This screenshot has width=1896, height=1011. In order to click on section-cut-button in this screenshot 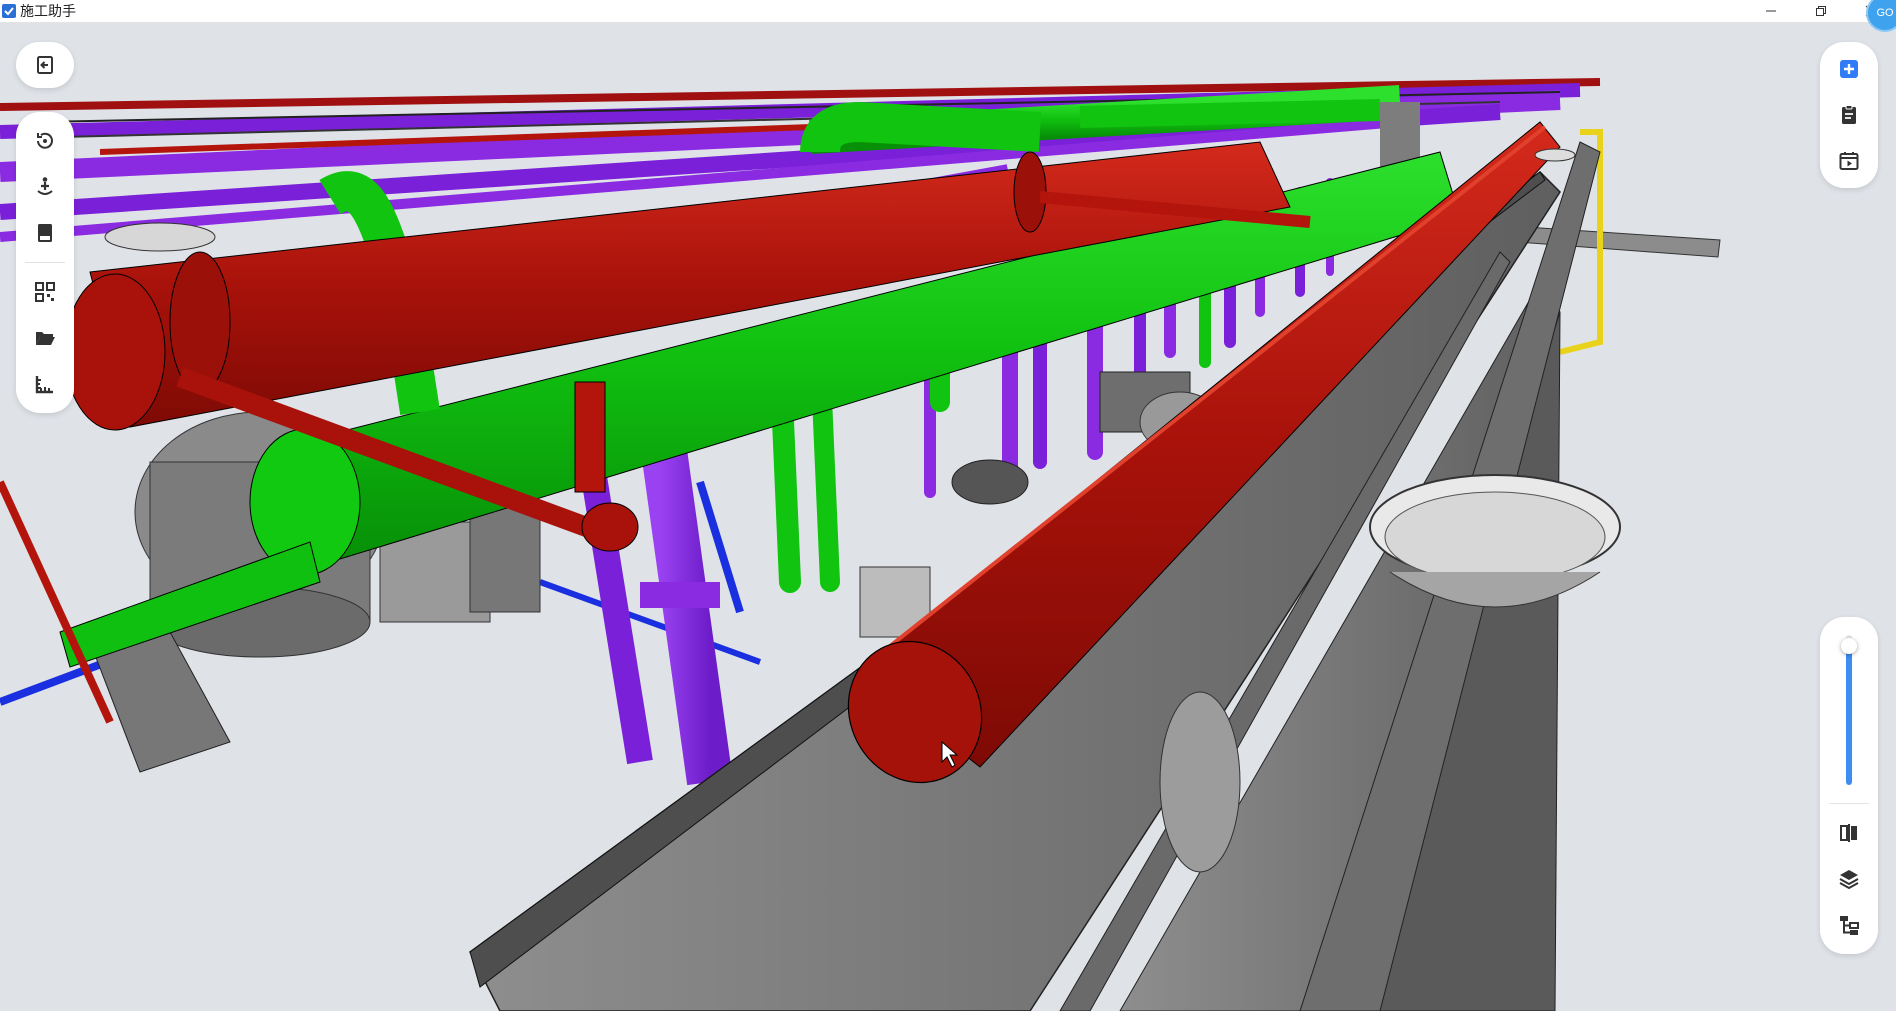, I will do `click(1849, 833)`.